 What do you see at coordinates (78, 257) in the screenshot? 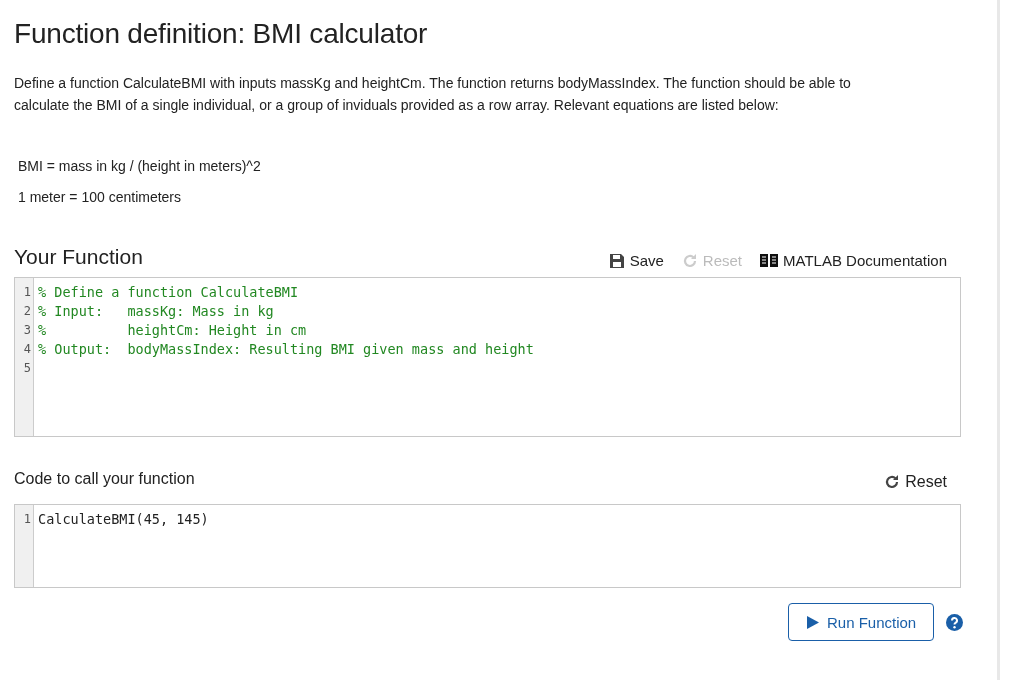
I see `section-heading: Your Function` at bounding box center [78, 257].